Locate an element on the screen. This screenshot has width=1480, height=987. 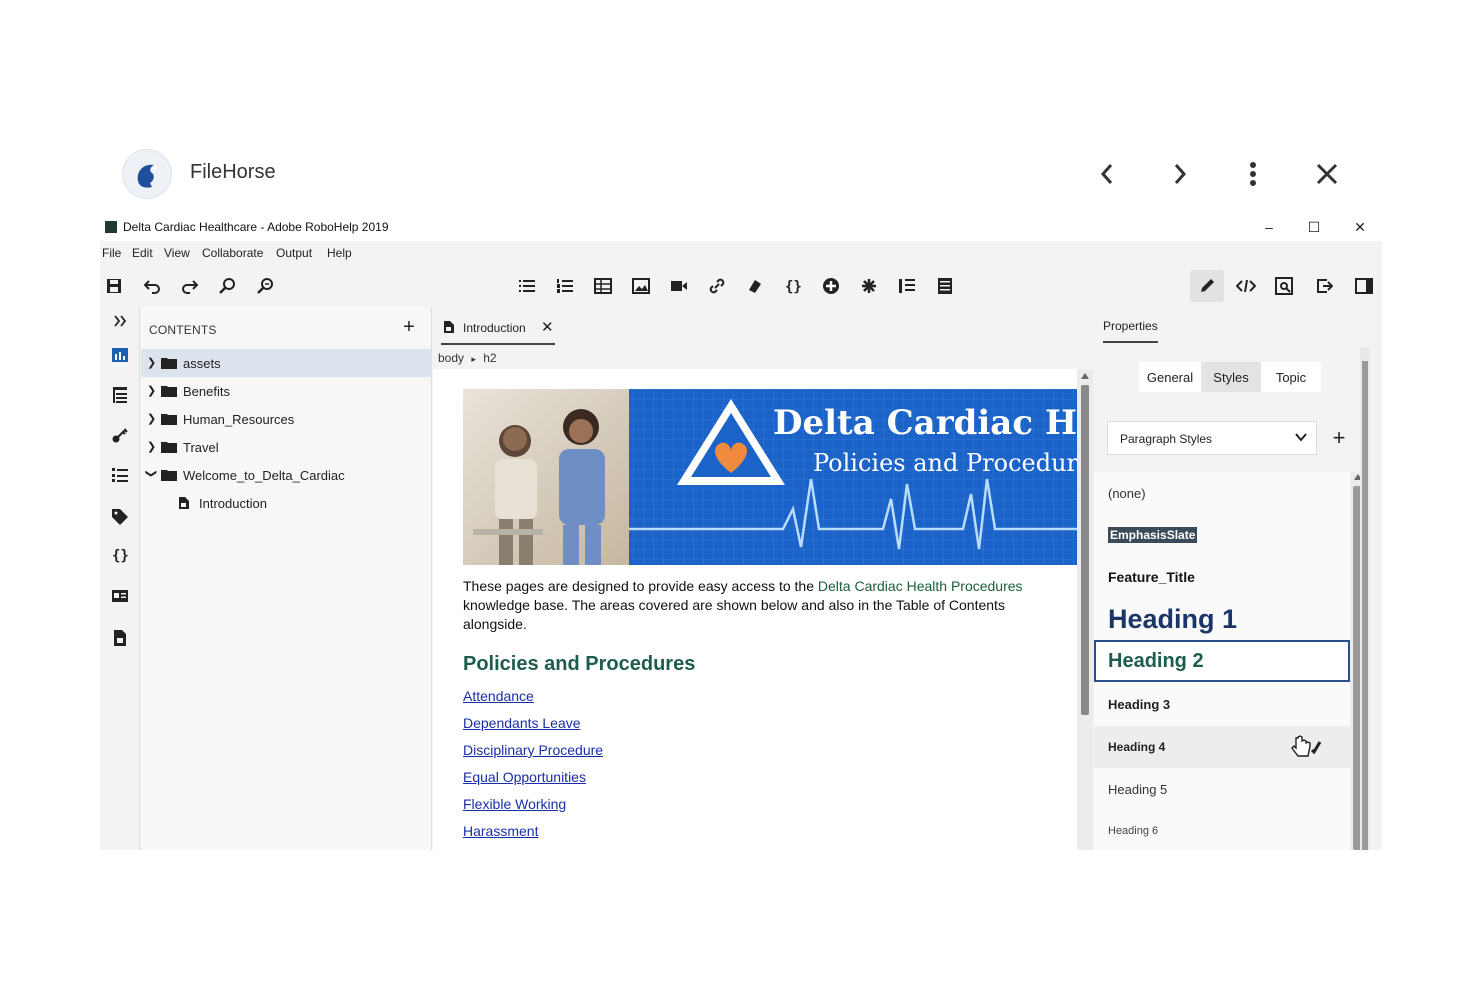
index-panel-icon is located at coordinates (120, 475).